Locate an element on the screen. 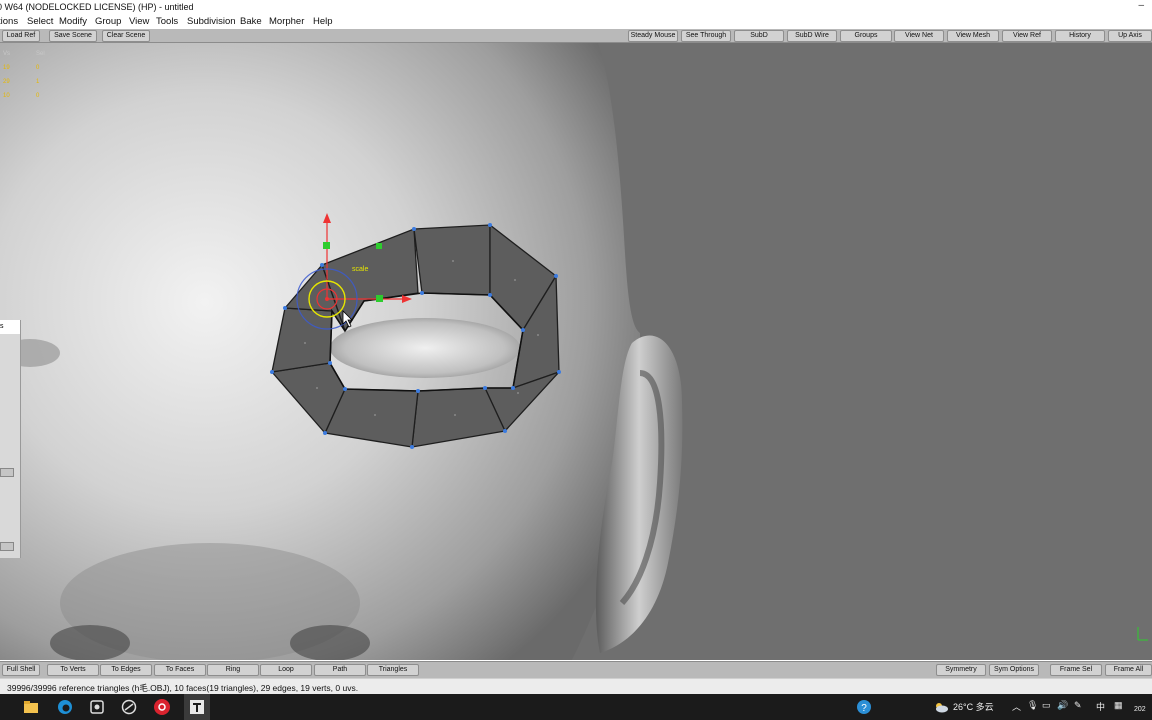 This screenshot has width=1152, height=720. menu-subdivision: Subdivision is located at coordinates (211, 21).